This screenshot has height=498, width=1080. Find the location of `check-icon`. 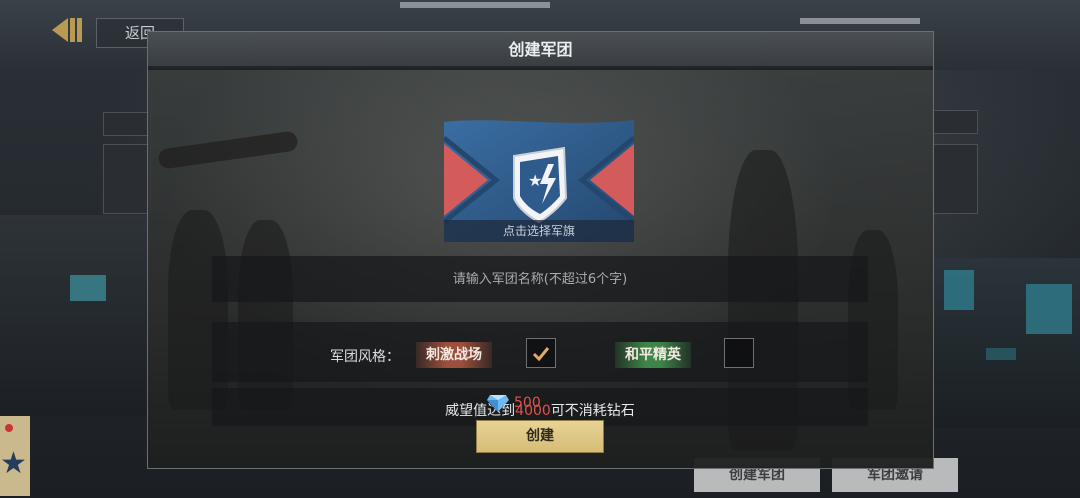

check-icon is located at coordinates (541, 354).